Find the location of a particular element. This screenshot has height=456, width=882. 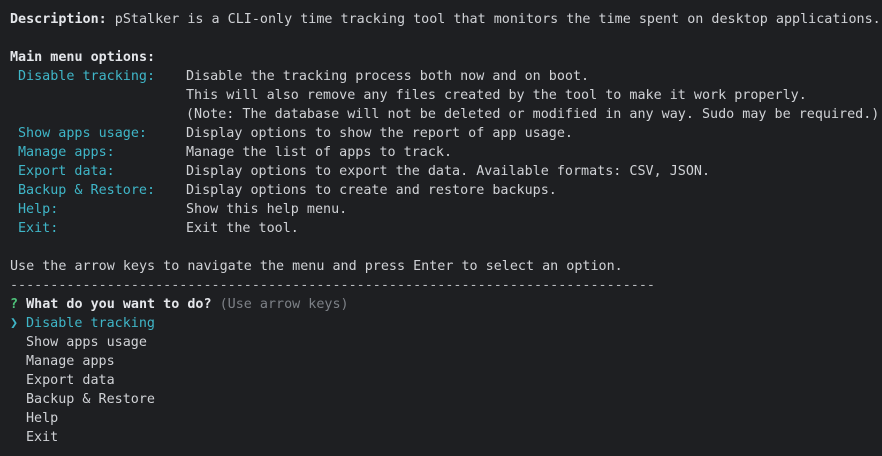

menu-help-option-name: Backup & Restore: is located at coordinates (87, 190).